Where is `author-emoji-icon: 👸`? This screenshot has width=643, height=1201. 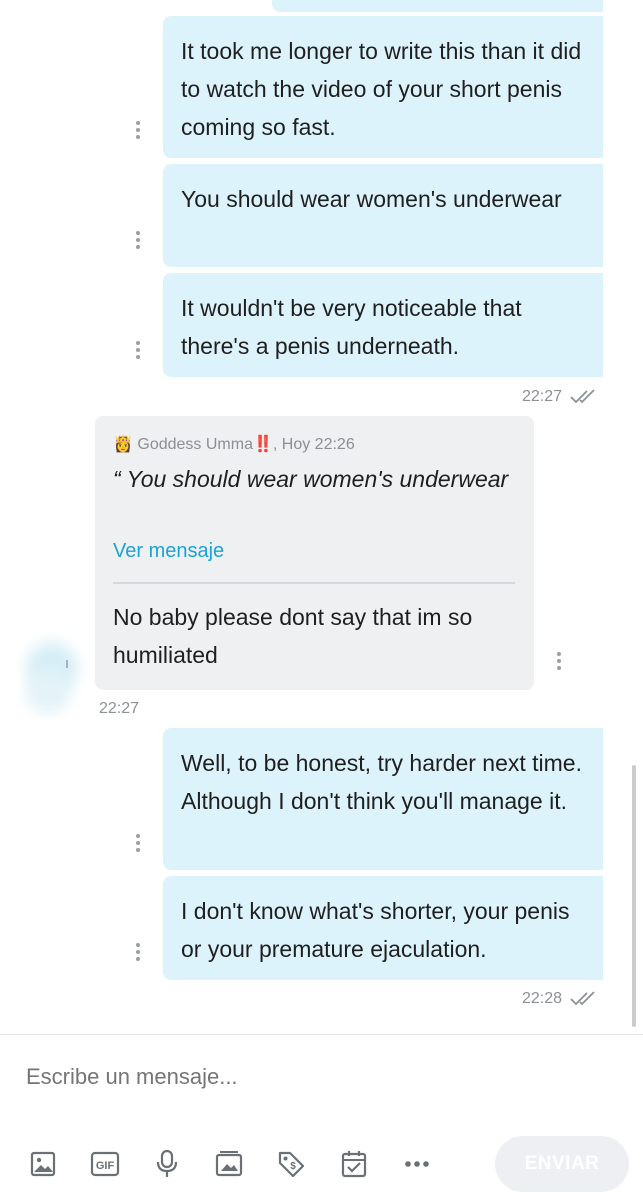
author-emoji-icon: 👸 is located at coordinates (123, 444).